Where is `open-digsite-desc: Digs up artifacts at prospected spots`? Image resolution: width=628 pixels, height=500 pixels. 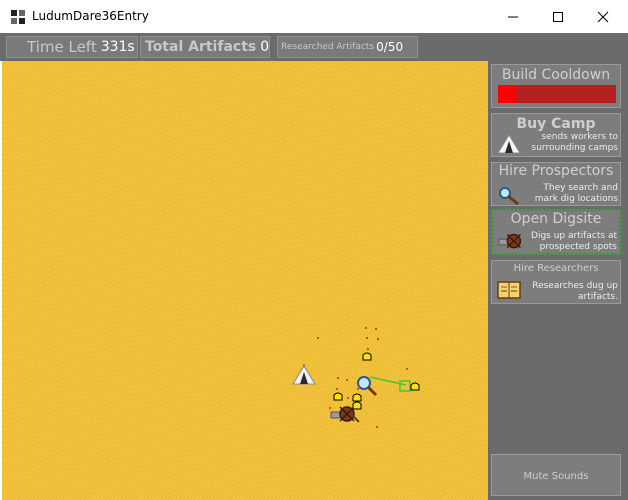
open-digsite-desc: Digs up artifacts at prospected spots is located at coordinates (574, 242).